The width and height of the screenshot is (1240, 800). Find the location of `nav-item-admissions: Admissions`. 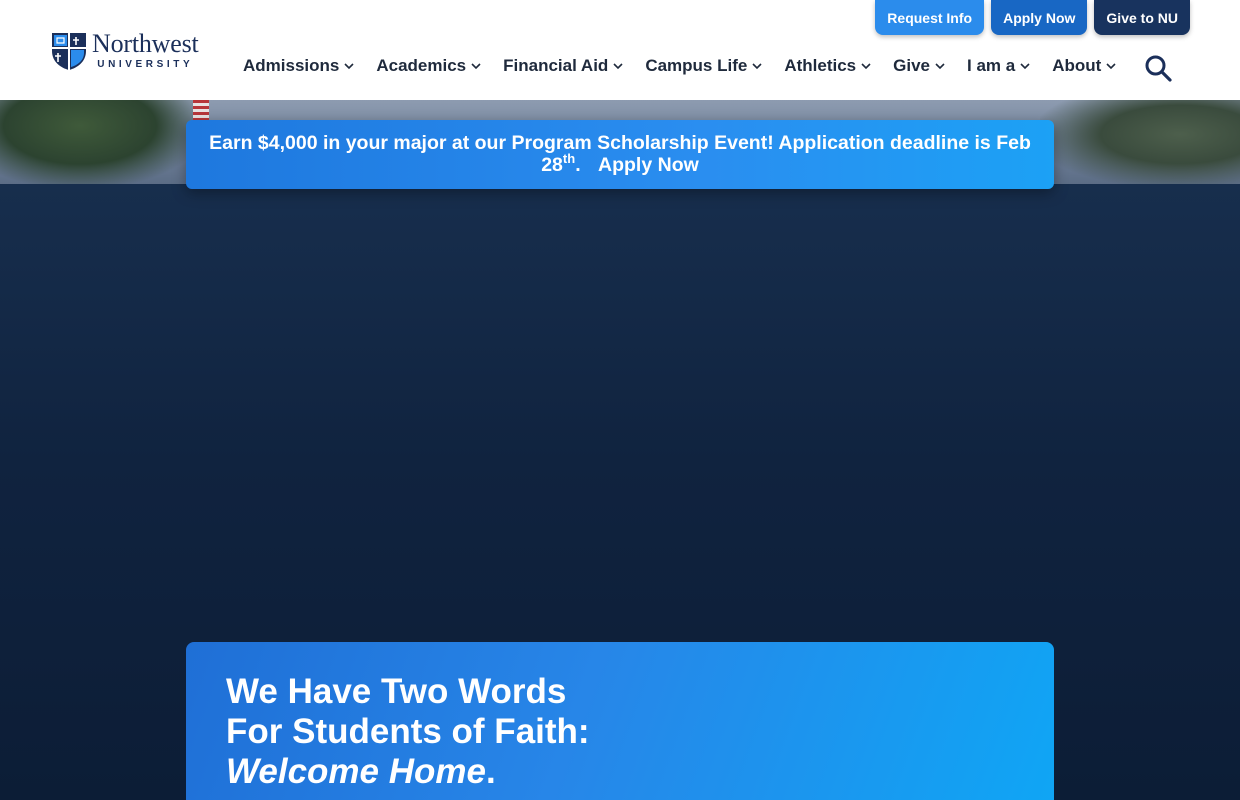

nav-item-admissions: Admissions is located at coordinates (299, 66).